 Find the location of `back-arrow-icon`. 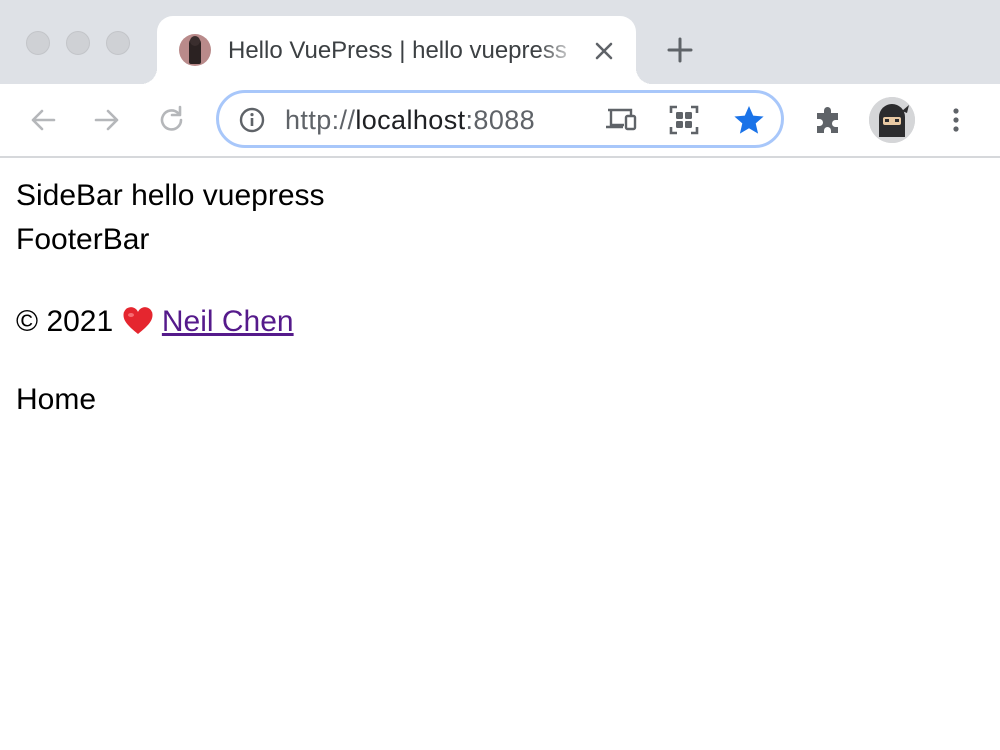

back-arrow-icon is located at coordinates (43, 120).